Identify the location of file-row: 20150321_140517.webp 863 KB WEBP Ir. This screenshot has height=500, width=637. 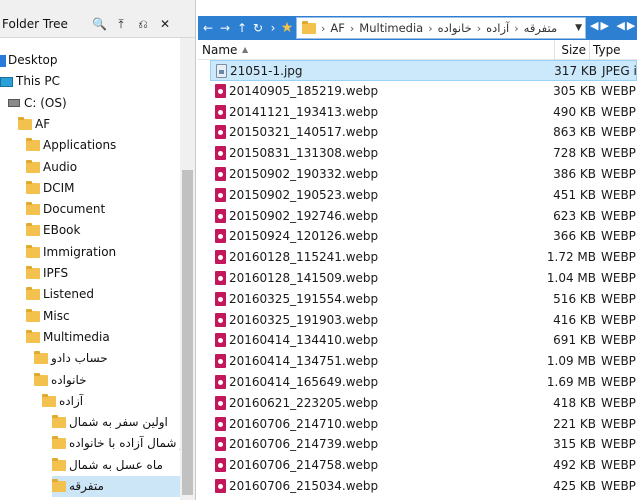
(423, 132).